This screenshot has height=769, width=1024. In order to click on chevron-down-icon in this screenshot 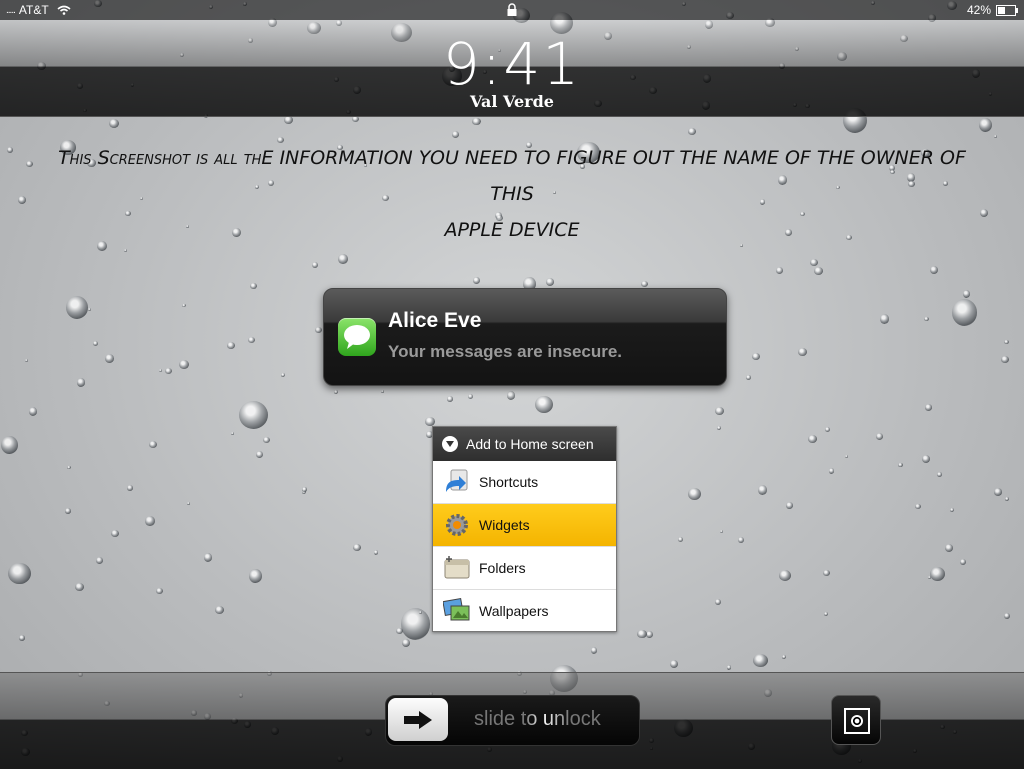, I will do `click(450, 444)`.